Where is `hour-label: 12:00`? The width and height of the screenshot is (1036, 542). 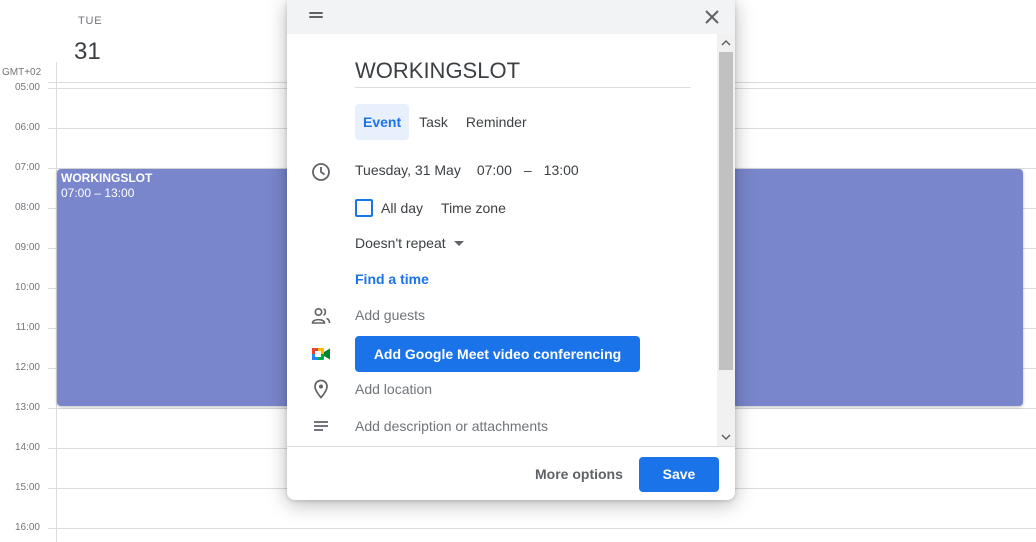 hour-label: 12:00 is located at coordinates (27, 367).